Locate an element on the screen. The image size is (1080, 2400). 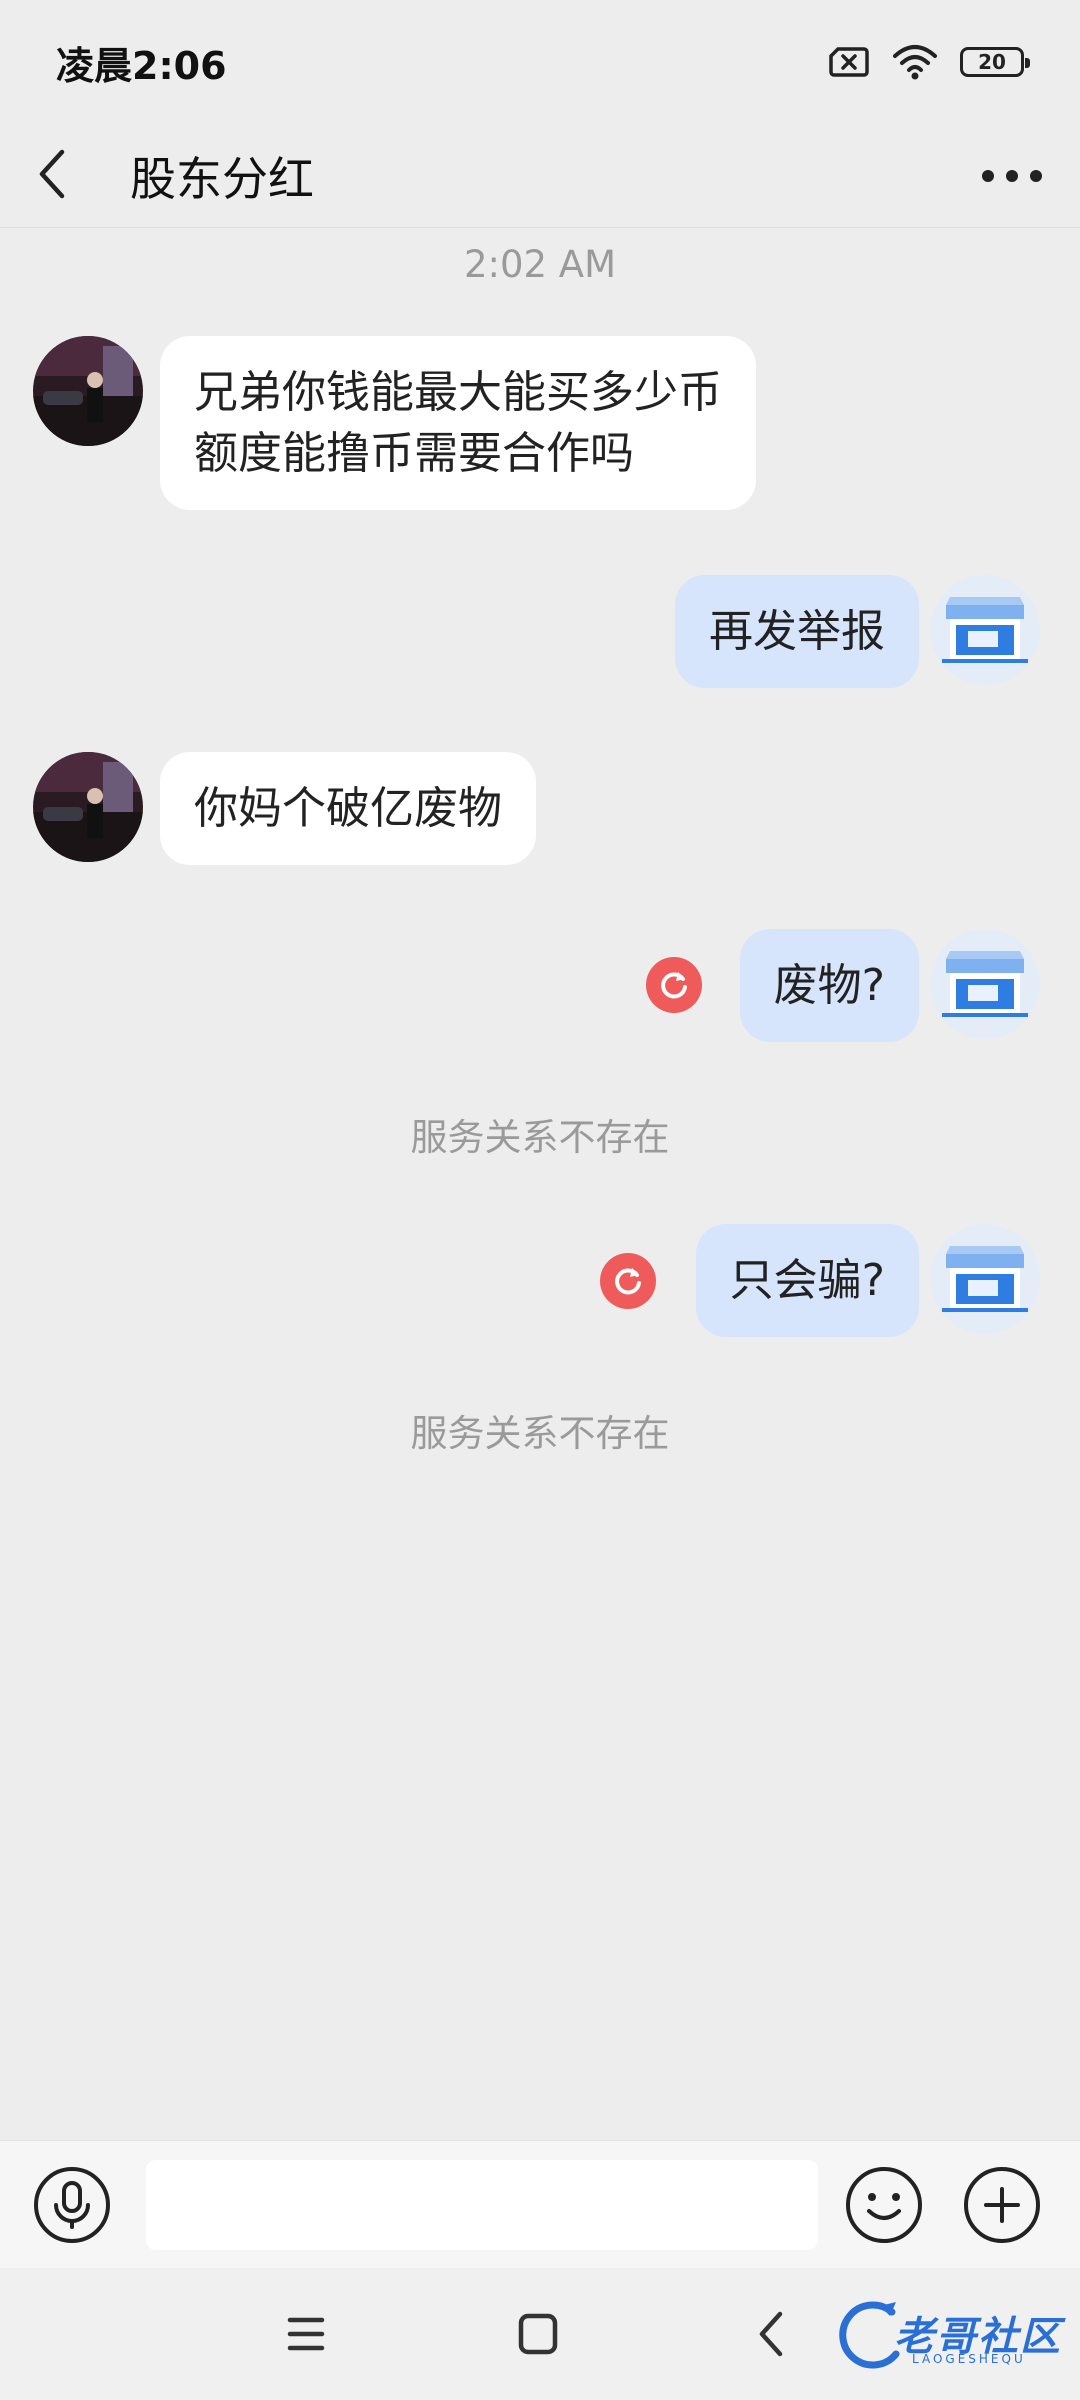
message-text: 额度能撸币需要合作吗 is located at coordinates (414, 453).